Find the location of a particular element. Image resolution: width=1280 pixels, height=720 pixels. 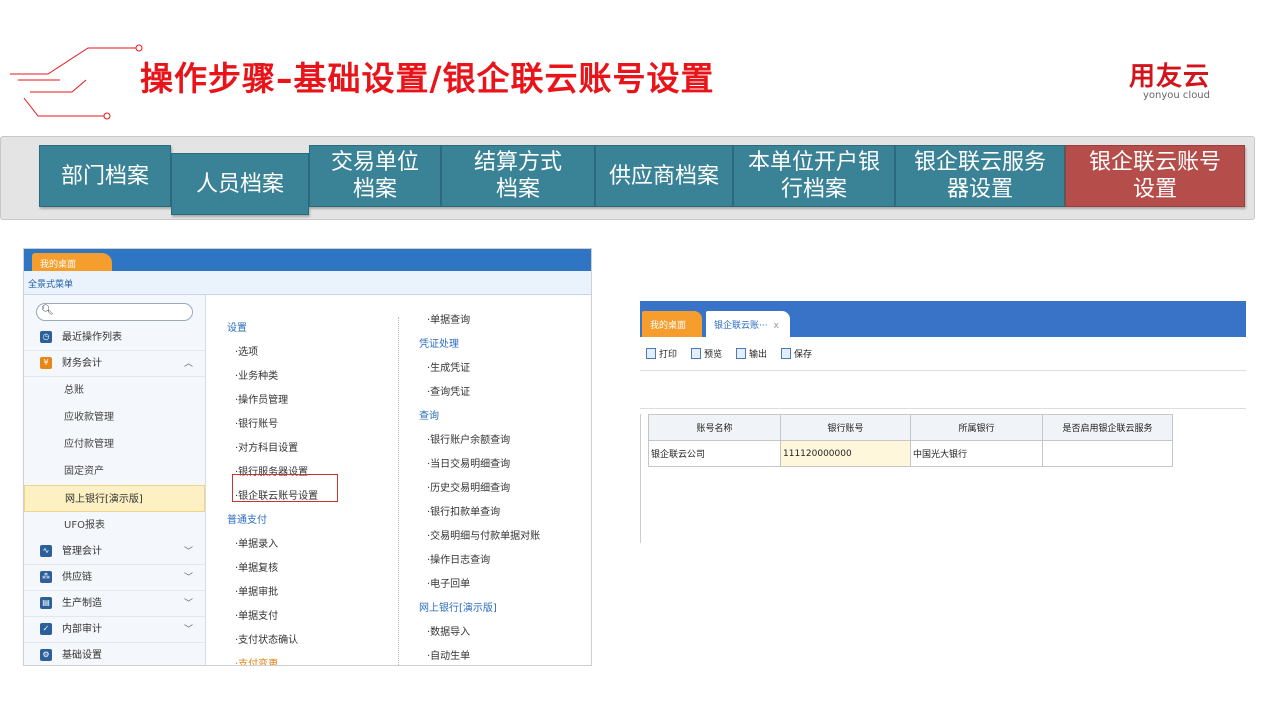

sidebar-sub-payable: 应付款管理 is located at coordinates (114, 444).